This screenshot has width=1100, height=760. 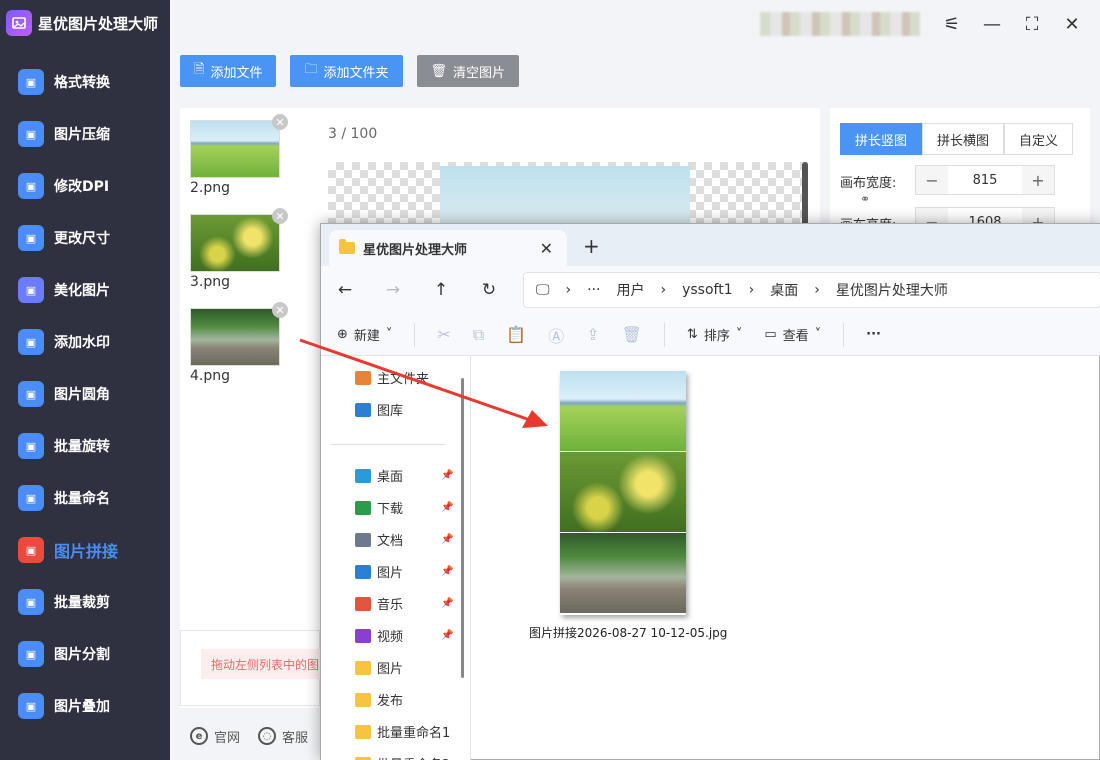 I want to click on sidebar-item-split: ▣ 图片分割, so click(x=64, y=654).